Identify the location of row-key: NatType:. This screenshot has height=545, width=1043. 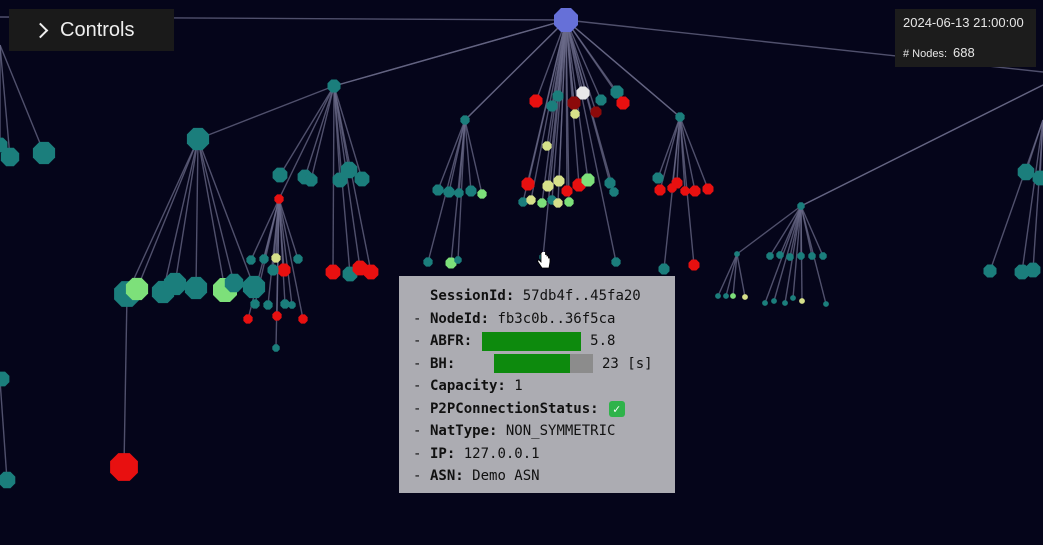
(464, 431).